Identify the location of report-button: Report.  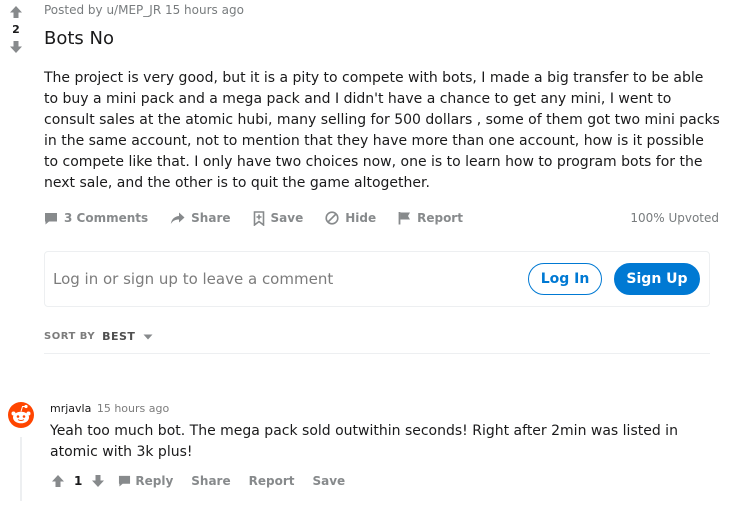
(430, 218).